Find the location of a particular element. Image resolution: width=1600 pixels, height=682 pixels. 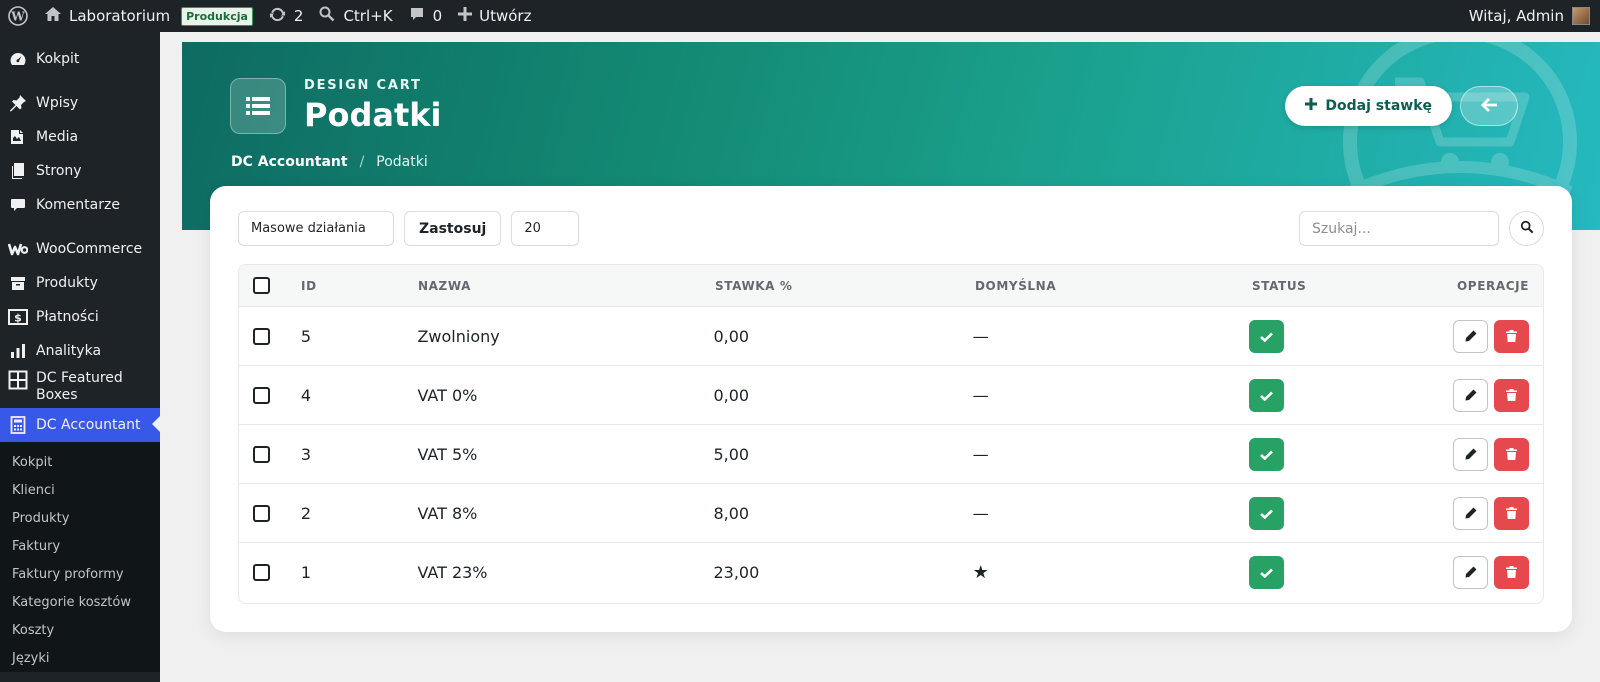

comments-link: 0 is located at coordinates (426, 16).